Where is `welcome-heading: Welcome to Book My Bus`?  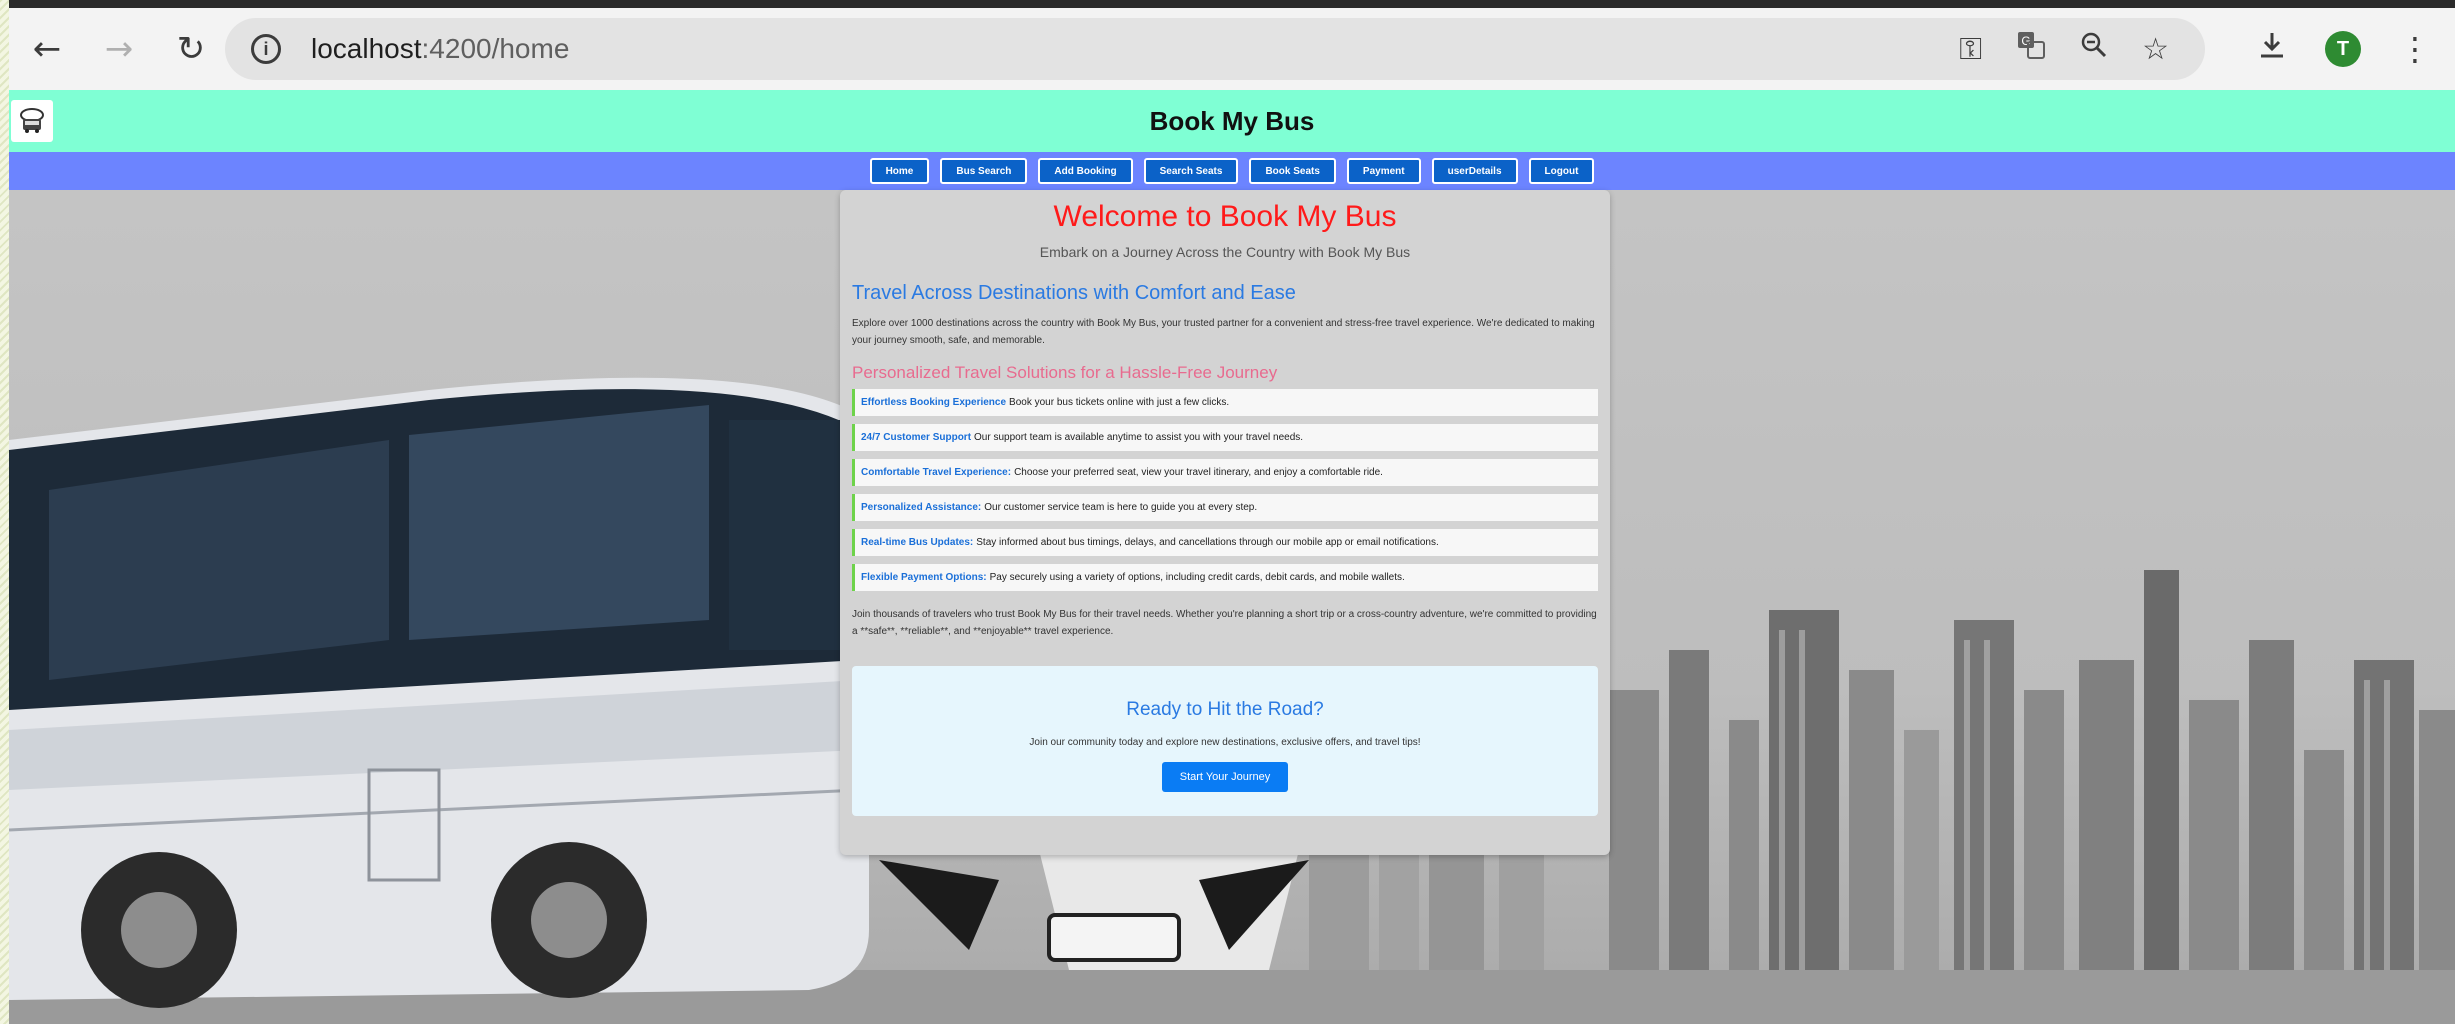 welcome-heading: Welcome to Book My Bus is located at coordinates (1225, 216).